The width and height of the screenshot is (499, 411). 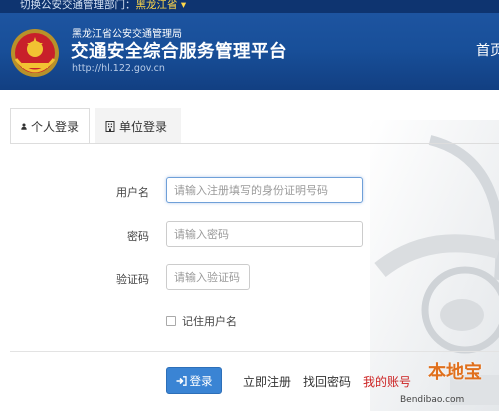 I want to click on tab-personal-login: 个人登录, so click(x=50, y=126).